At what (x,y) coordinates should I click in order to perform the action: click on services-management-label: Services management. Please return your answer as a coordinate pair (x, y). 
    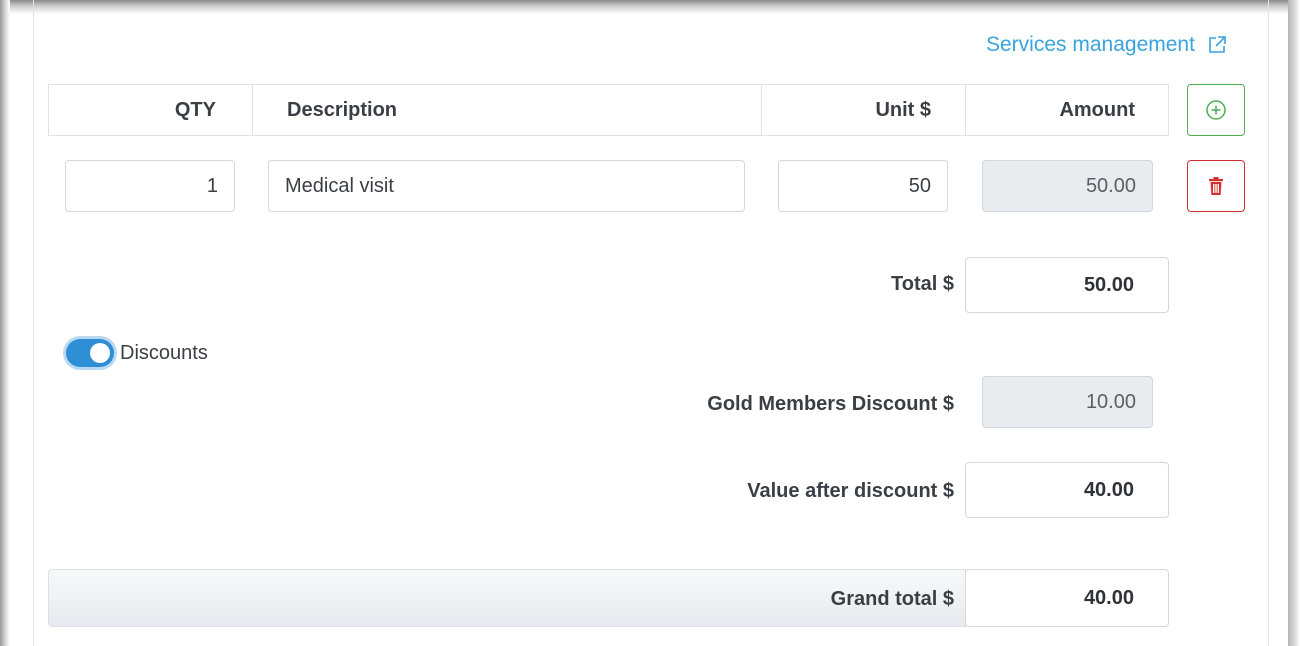
    Looking at the image, I should click on (1090, 44).